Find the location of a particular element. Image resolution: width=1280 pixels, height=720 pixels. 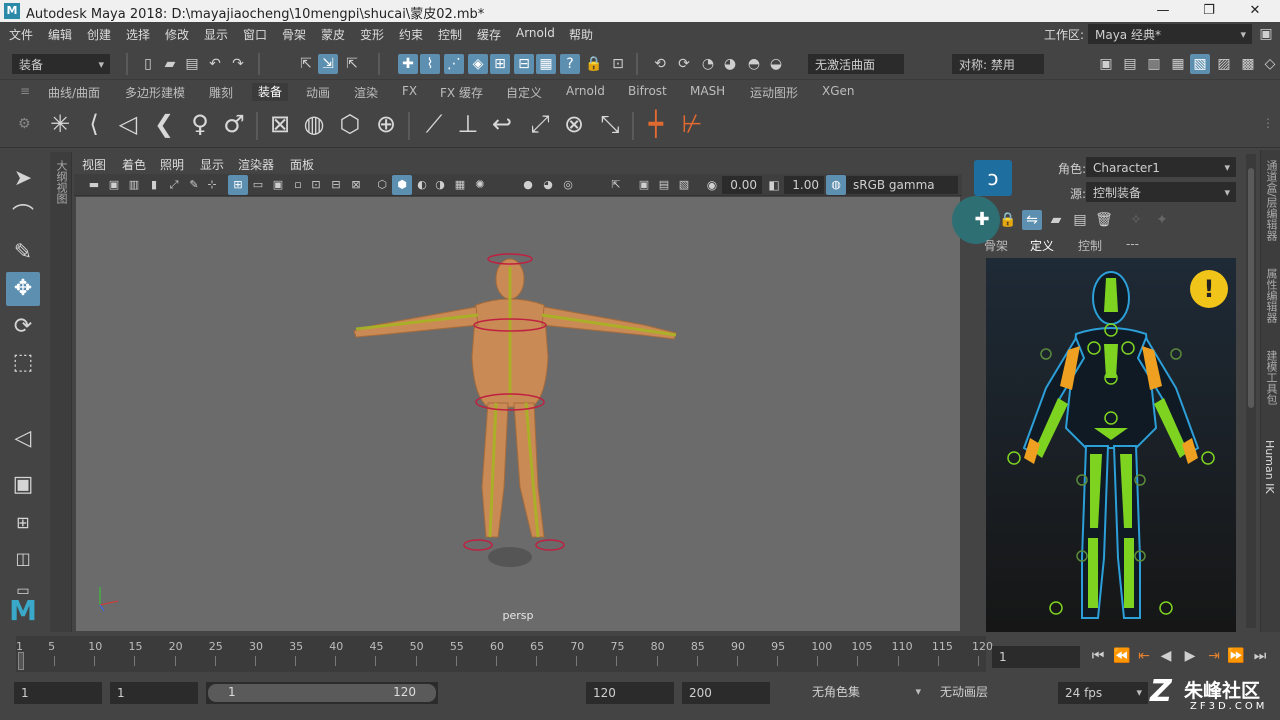

color-management-icon: ◍ is located at coordinates (836, 185).